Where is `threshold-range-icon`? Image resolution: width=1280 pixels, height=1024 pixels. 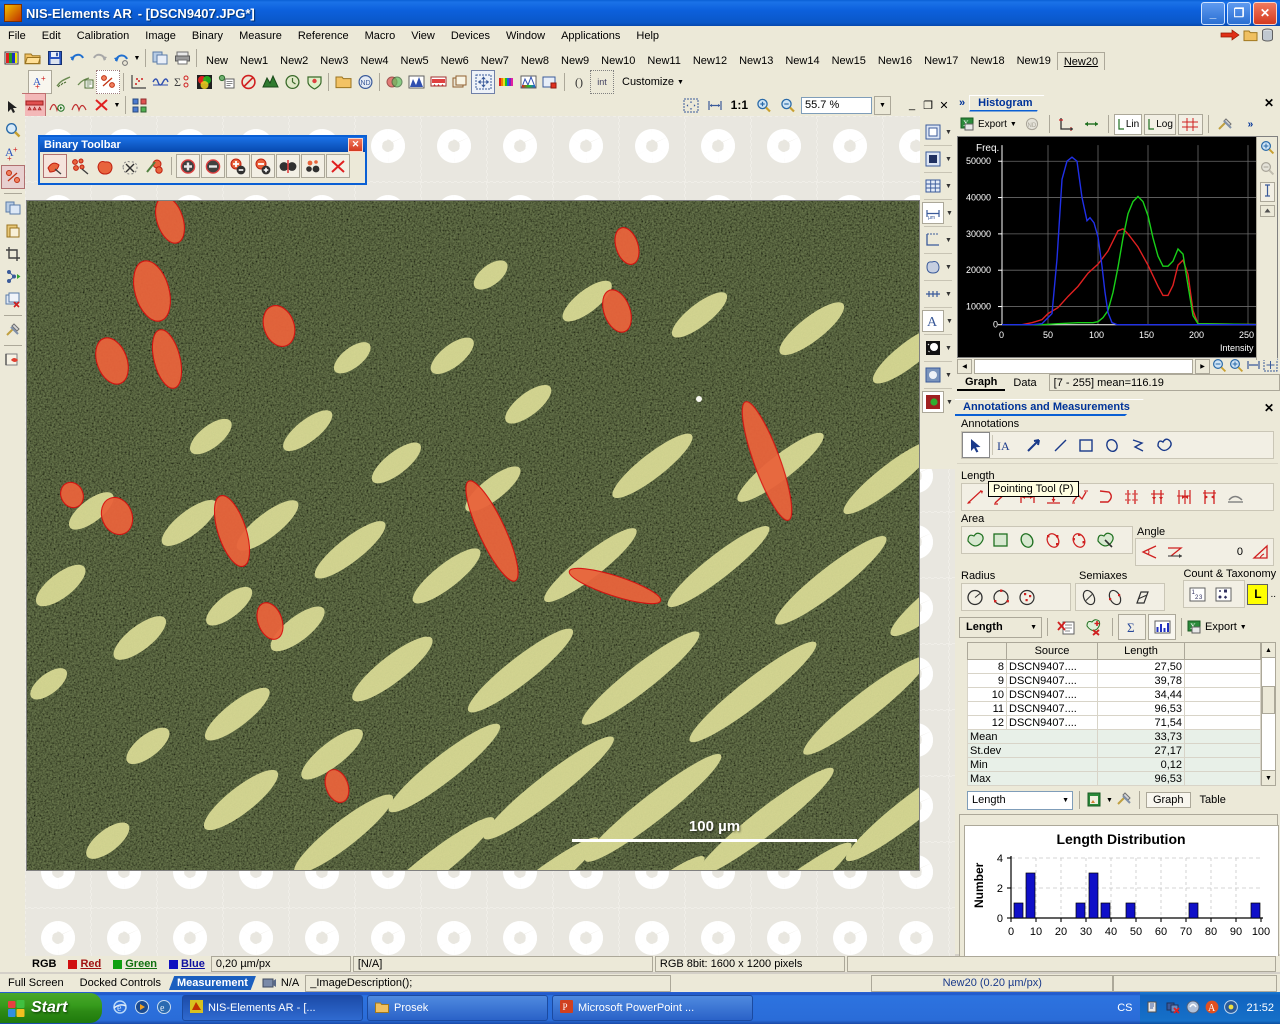
threshold-range-icon is located at coordinates (34, 105).